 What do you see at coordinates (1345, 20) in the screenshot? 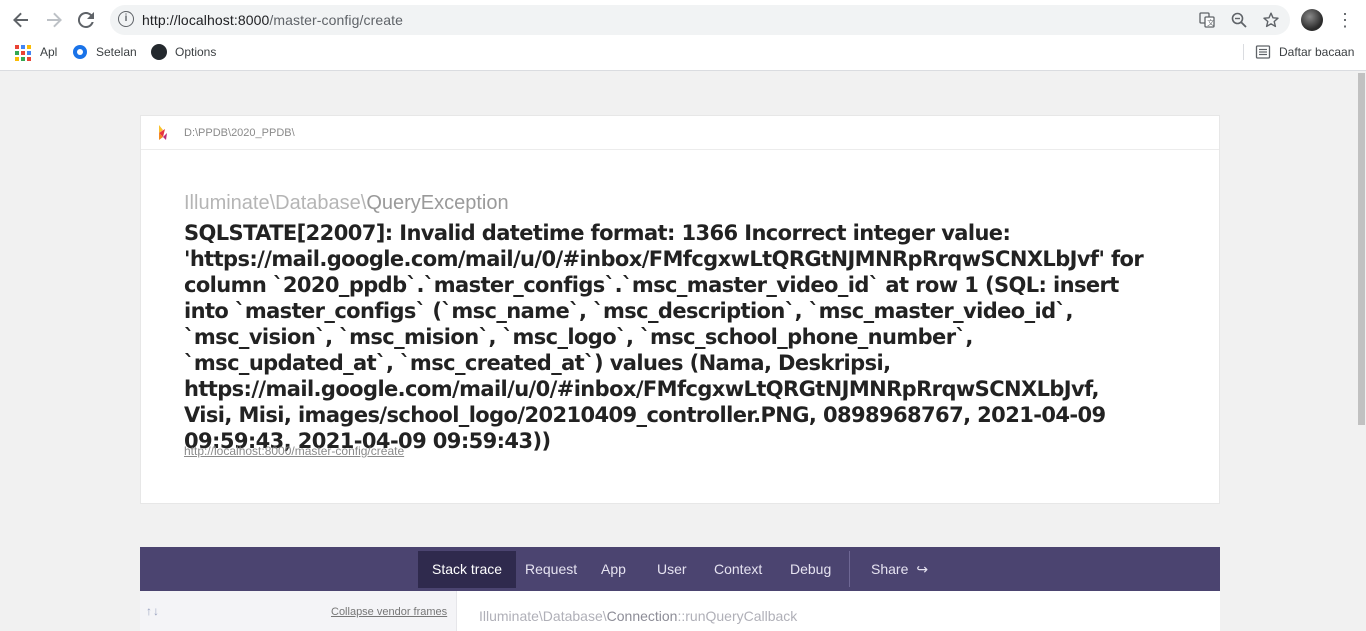
I see `browser-menu-icon: ⋮` at bounding box center [1345, 20].